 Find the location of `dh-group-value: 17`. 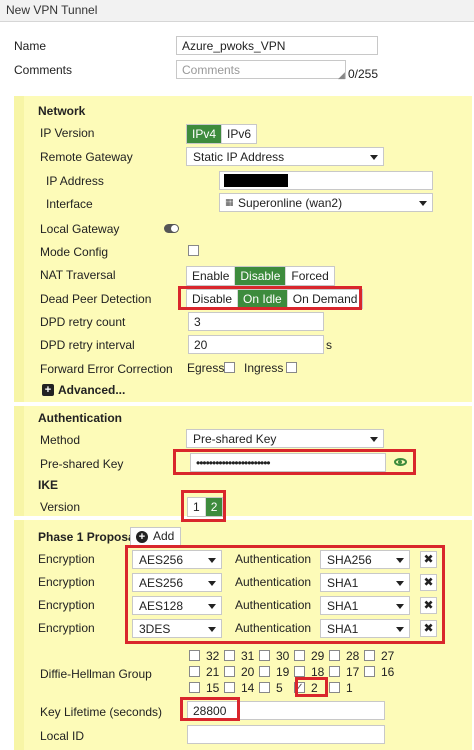

dh-group-value: 17 is located at coordinates (353, 672).